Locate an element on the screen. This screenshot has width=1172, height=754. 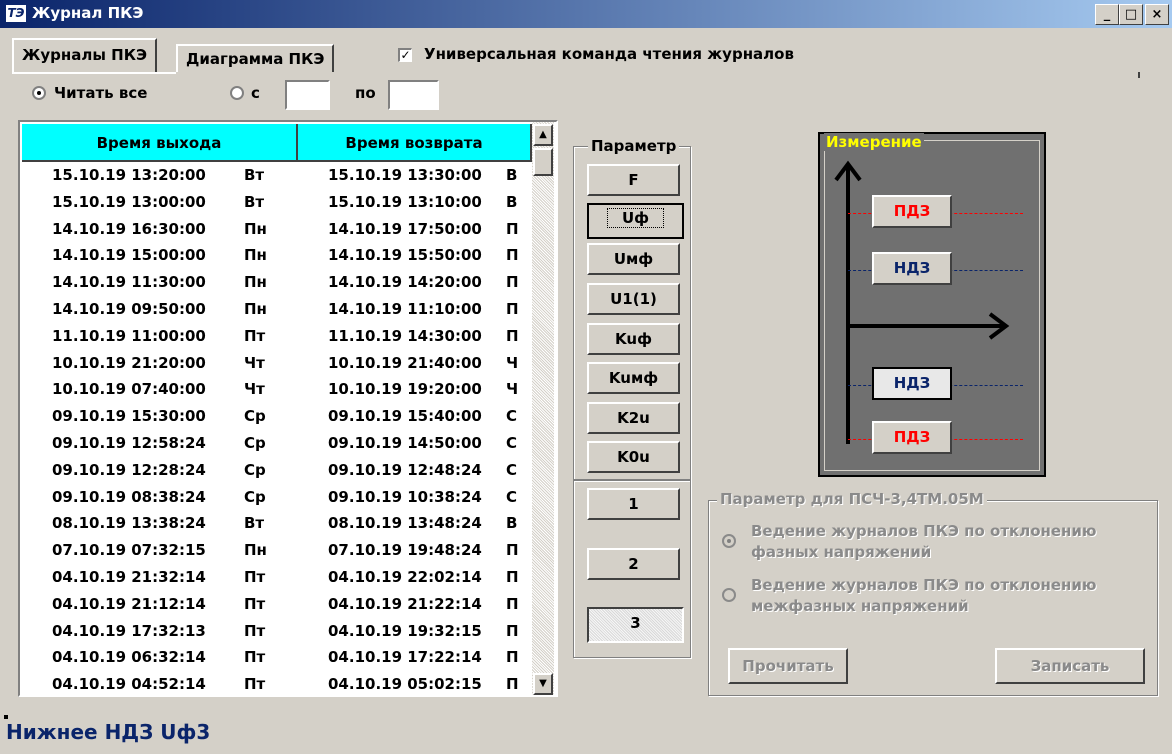
table-row: 04.10.19 06:32:14 Пт 04.10.19 17:22:14 П is located at coordinates (277, 657).